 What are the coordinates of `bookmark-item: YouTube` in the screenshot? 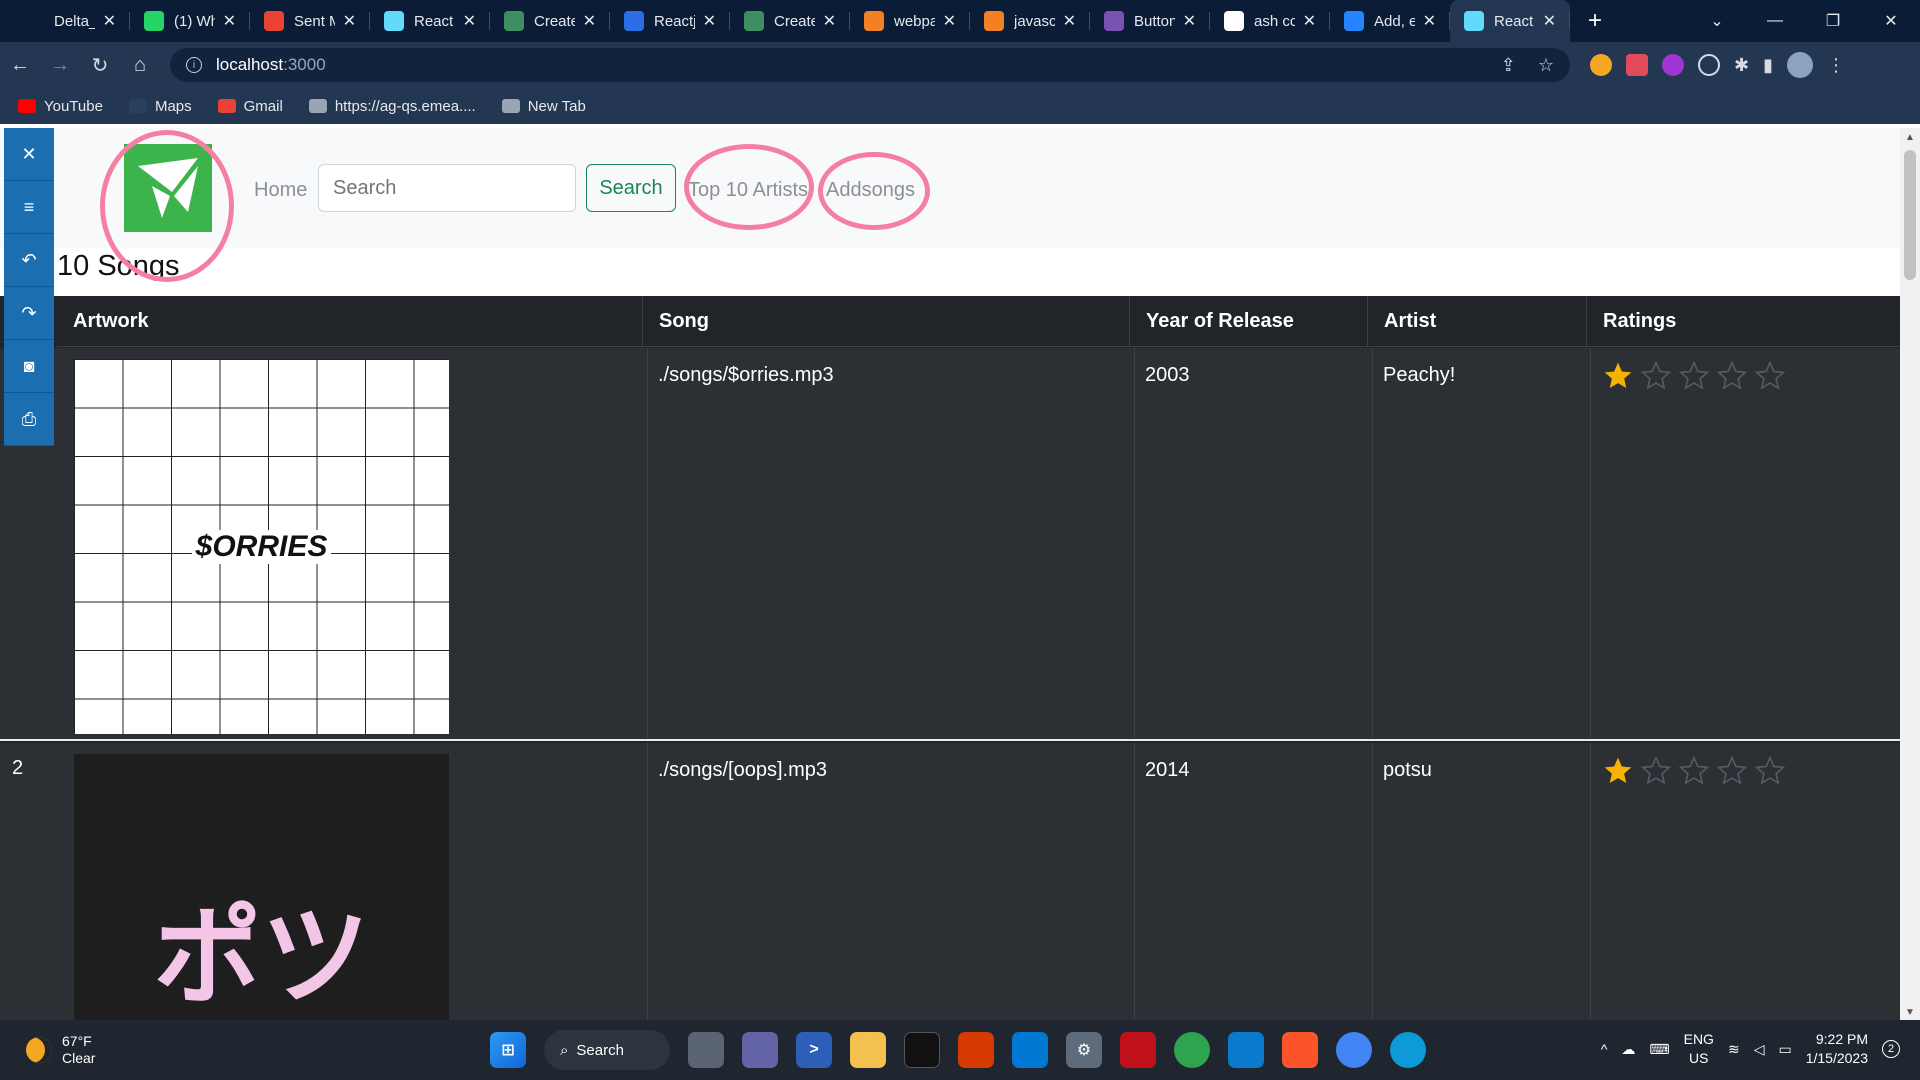 It's located at (60, 106).